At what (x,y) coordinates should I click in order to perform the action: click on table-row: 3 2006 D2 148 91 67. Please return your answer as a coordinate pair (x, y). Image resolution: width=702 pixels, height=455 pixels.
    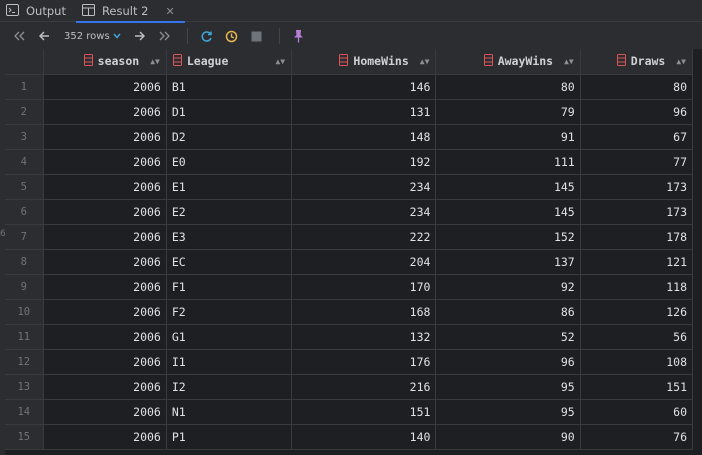
    Looking at the image, I should click on (349, 137).